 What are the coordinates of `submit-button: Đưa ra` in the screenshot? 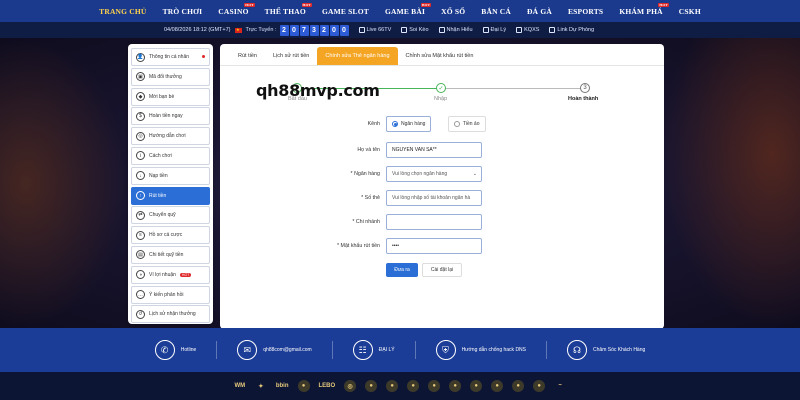 It's located at (402, 270).